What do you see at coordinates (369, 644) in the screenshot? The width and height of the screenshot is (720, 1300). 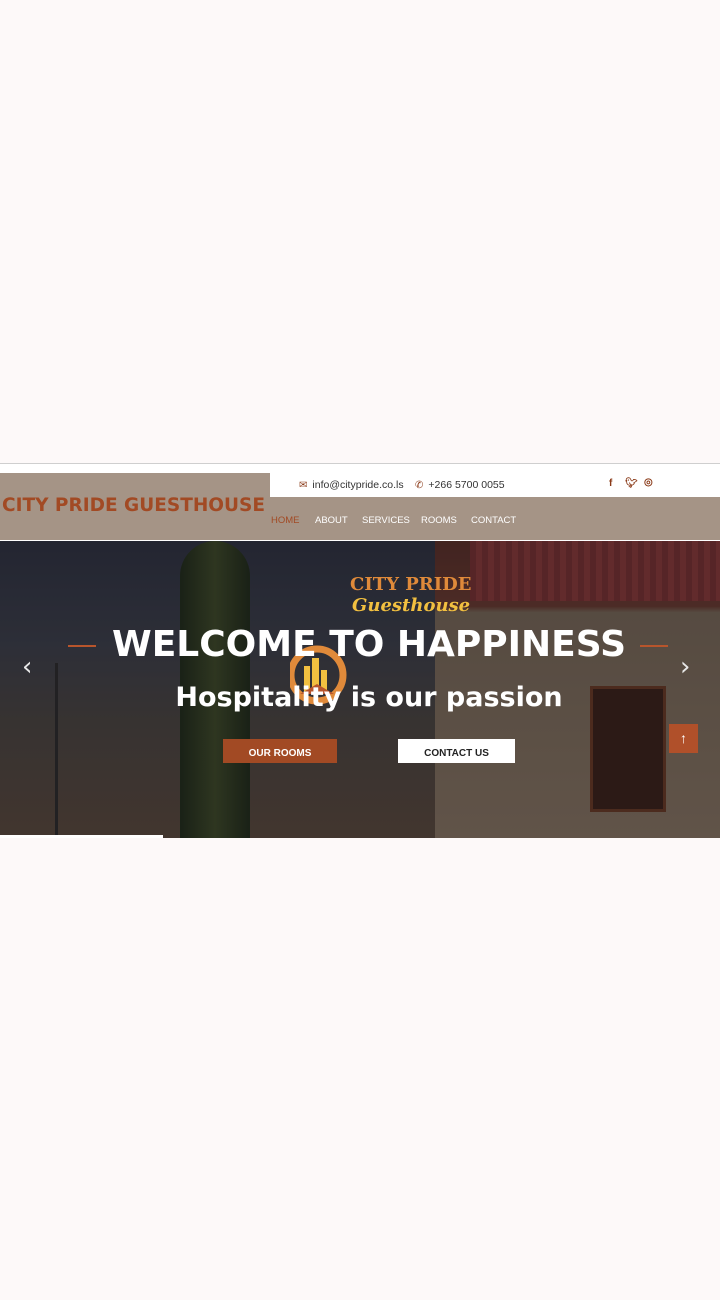 I see `hero-headline: WELCOME TO HAPPINESS` at bounding box center [369, 644].